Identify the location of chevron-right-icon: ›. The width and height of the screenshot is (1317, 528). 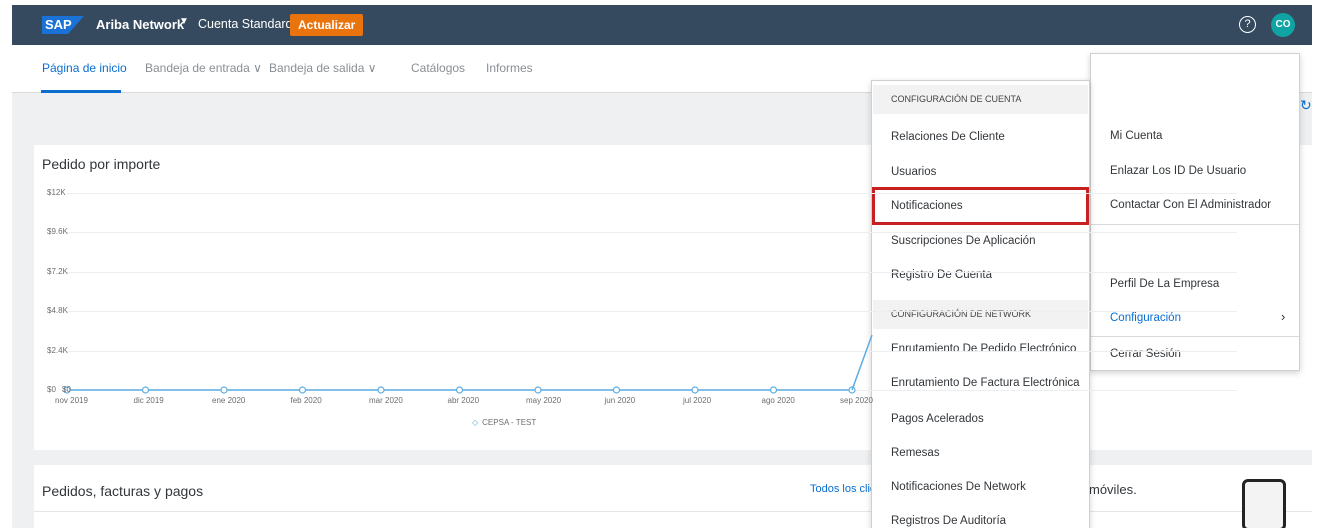
(1283, 316).